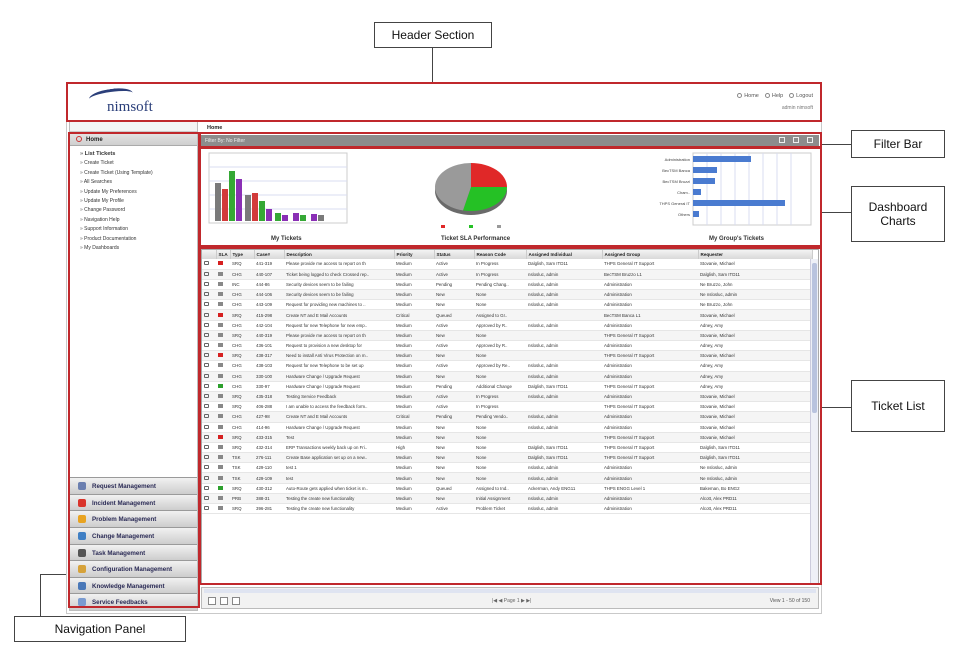 The width and height of the screenshot is (959, 646). Describe the element at coordinates (138, 154) in the screenshot. I see `nav-link: List Tickets` at that location.